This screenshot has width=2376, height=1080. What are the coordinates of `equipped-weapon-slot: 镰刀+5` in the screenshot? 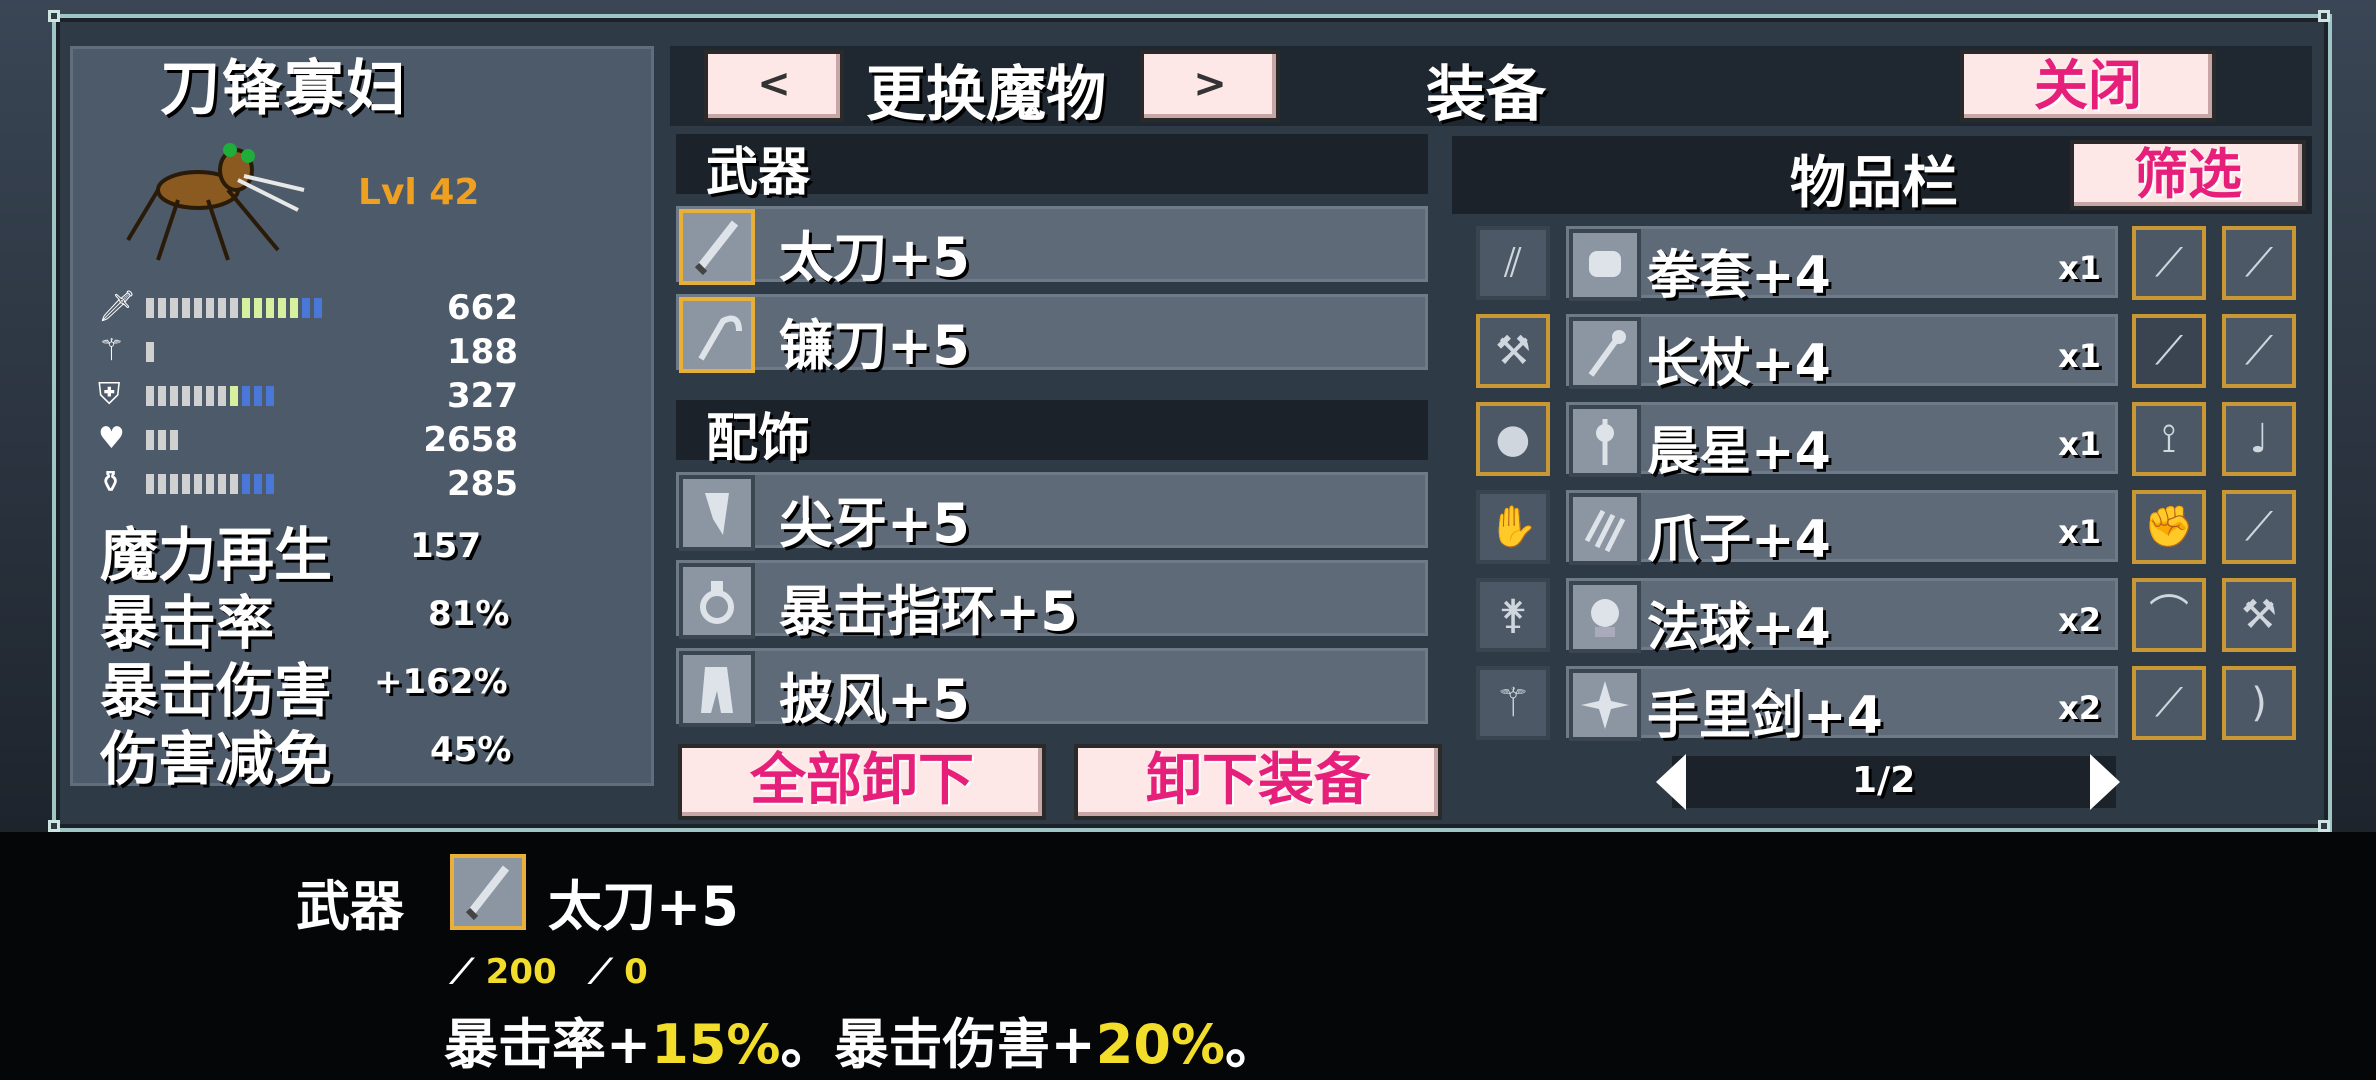 It's located at (1052, 335).